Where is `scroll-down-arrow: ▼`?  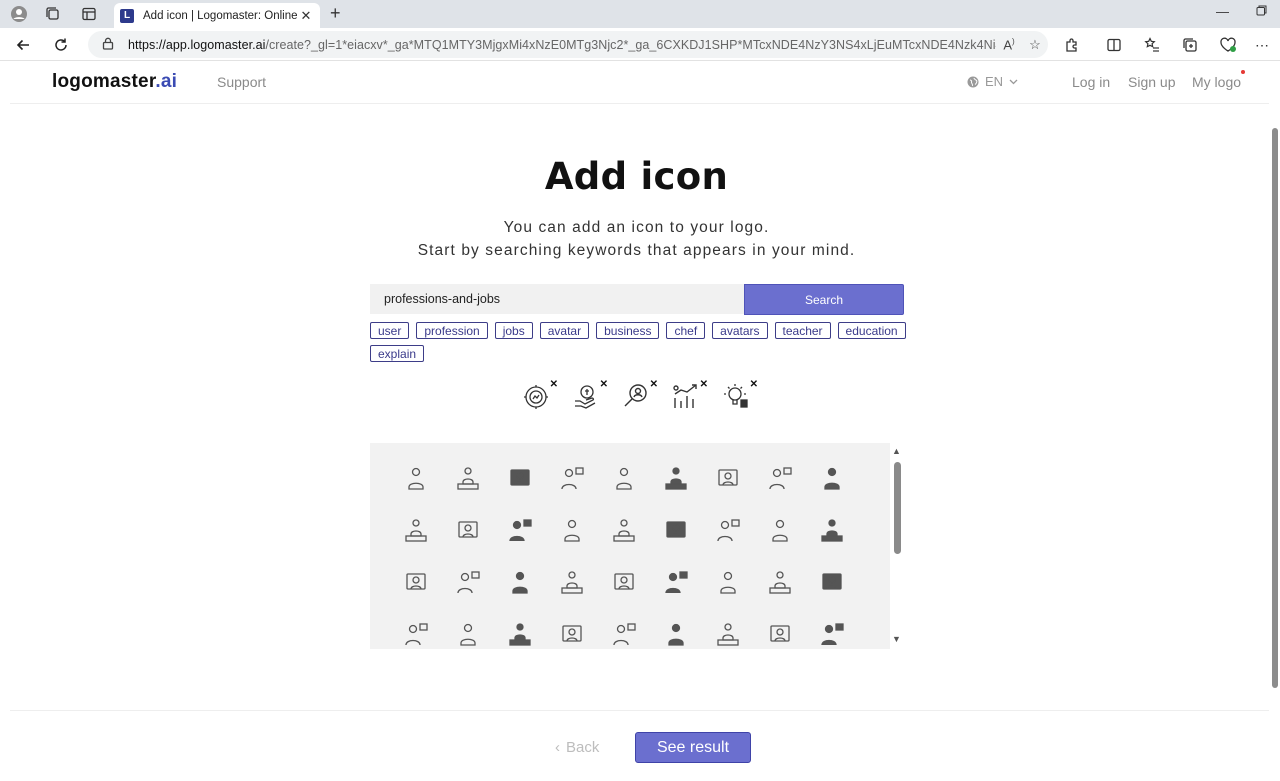 scroll-down-arrow: ▼ is located at coordinates (896, 639).